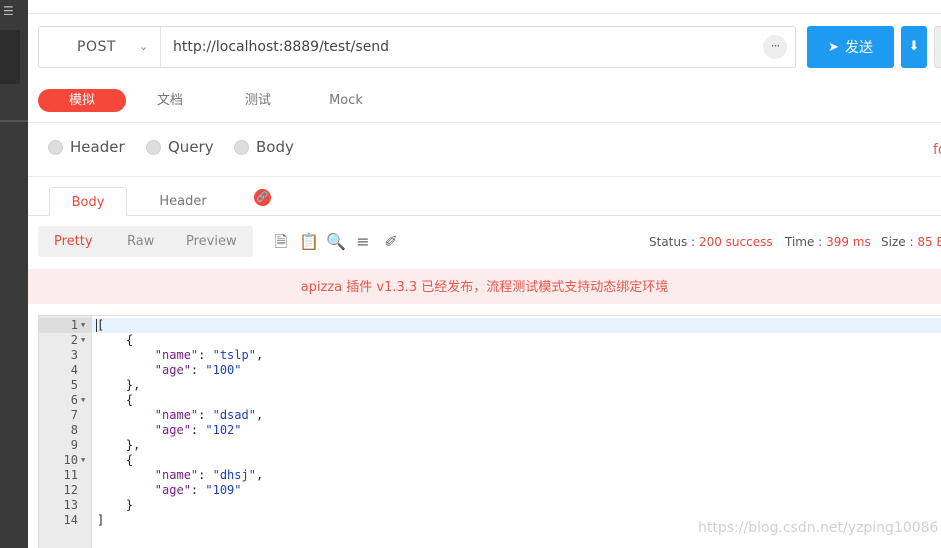 The width and height of the screenshot is (941, 548). Describe the element at coordinates (490, 370) in the screenshot. I see `code-line: 4 "age": "100"` at that location.